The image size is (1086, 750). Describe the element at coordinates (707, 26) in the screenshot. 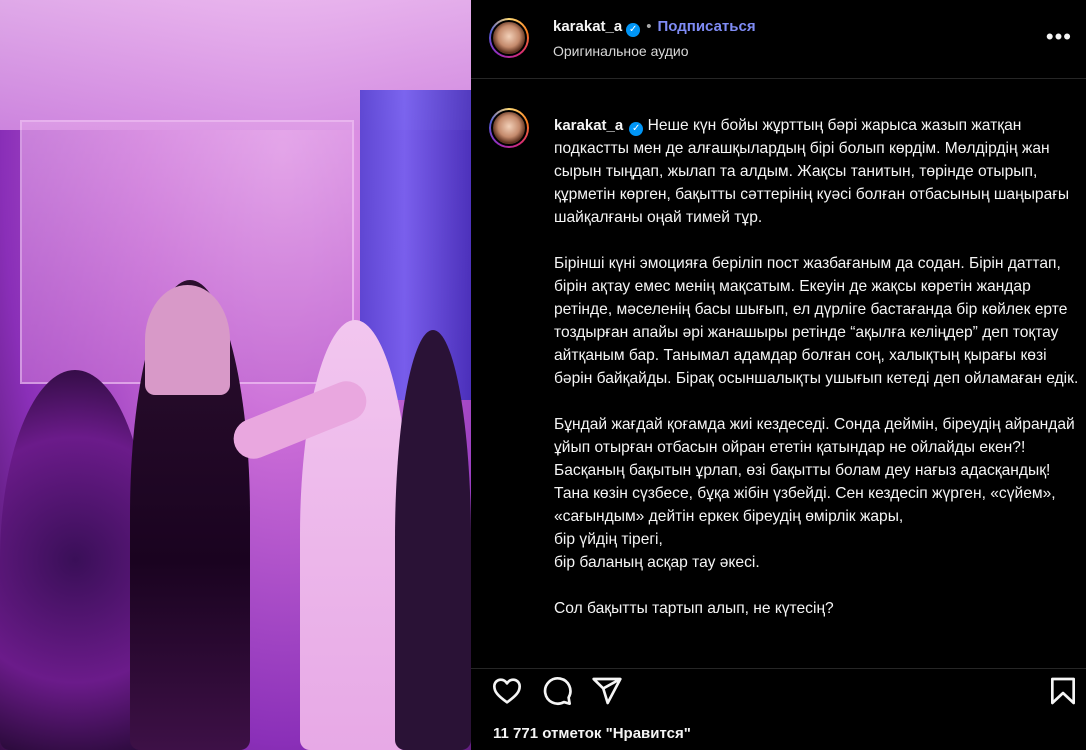

I see `follow-button: Подписаться` at that location.